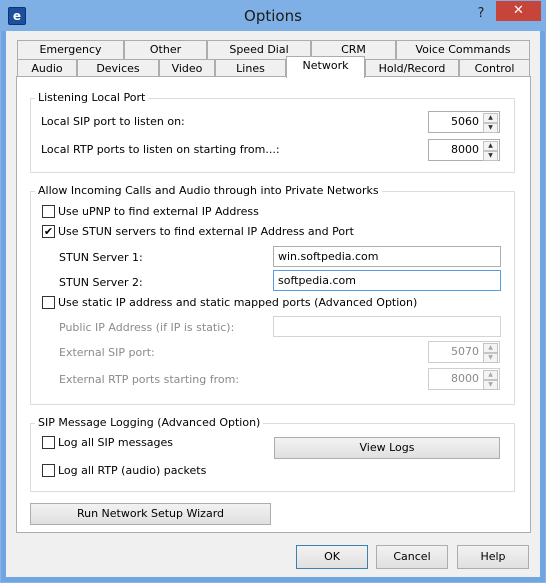  Describe the element at coordinates (272, 135) in the screenshot. I see `listening-port-group` at that location.